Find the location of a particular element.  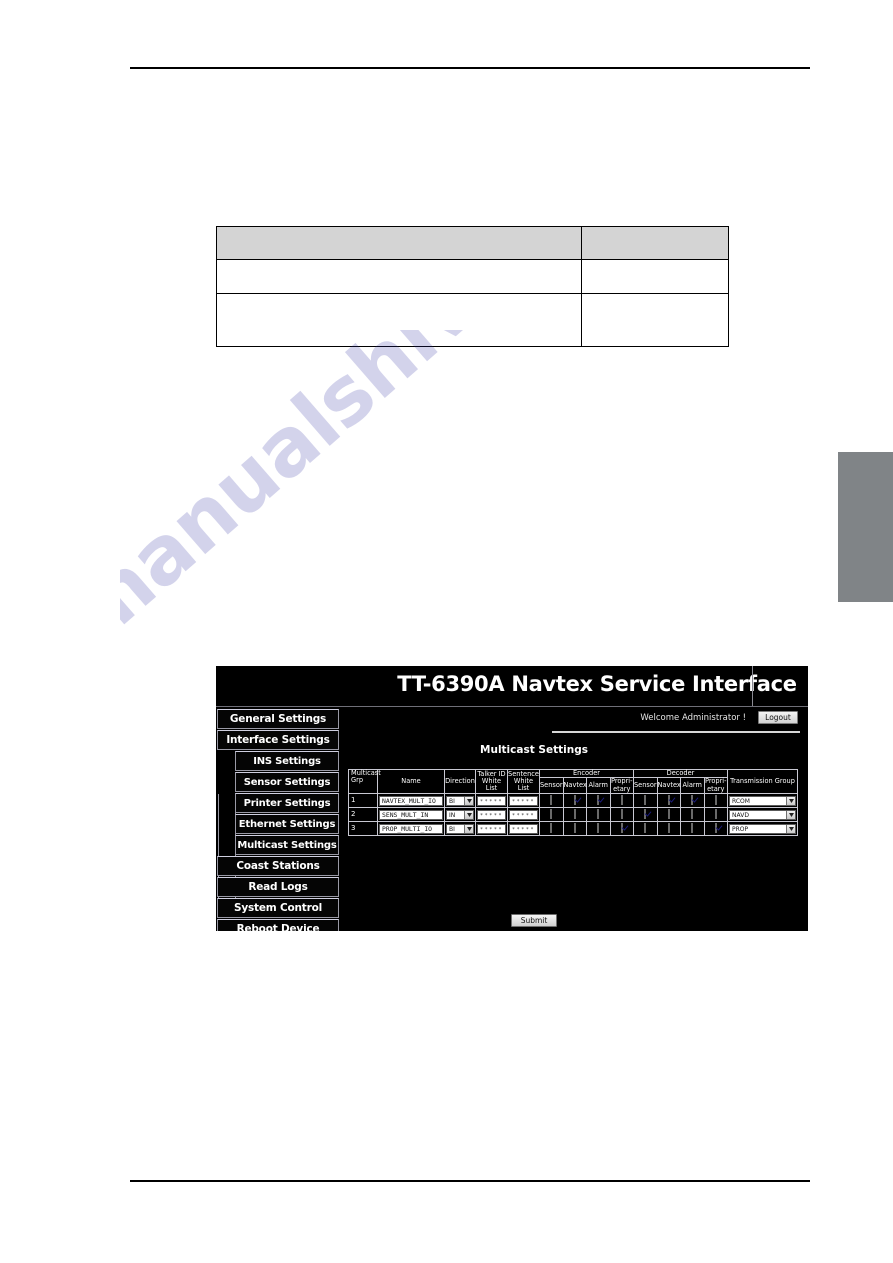

sidebar-item-printer-settings: Printer Settings is located at coordinates (287, 803).